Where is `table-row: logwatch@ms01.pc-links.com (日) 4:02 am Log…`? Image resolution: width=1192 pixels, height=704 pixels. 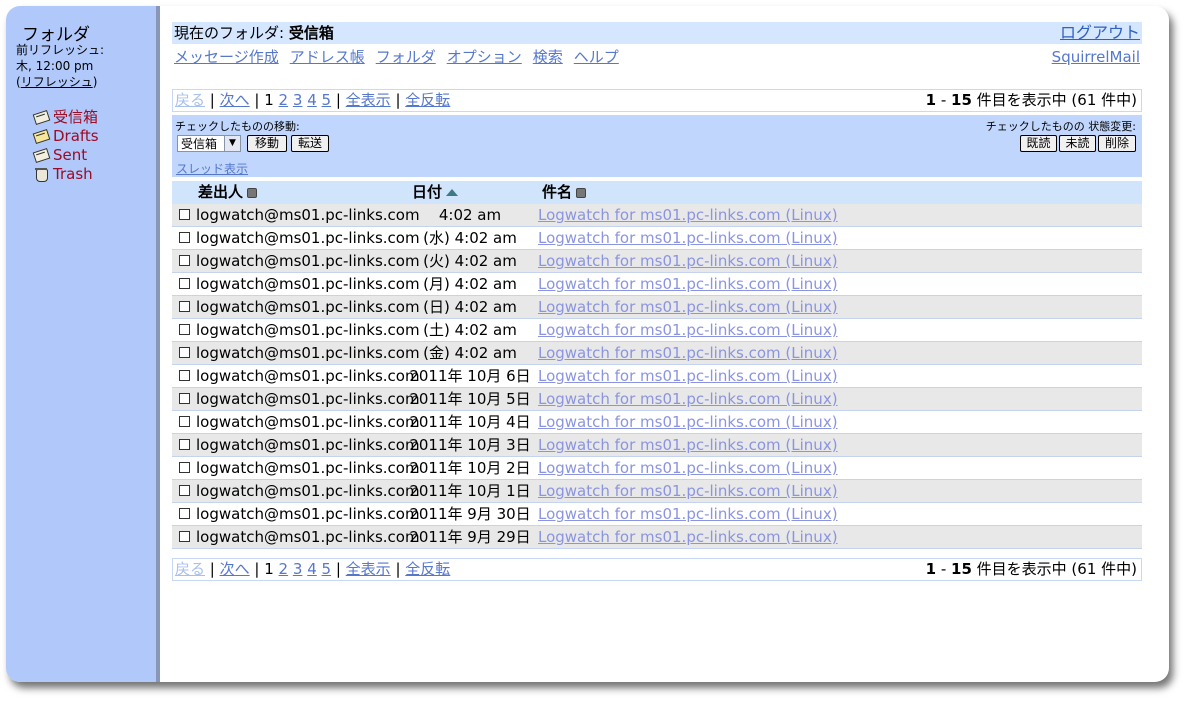 table-row: logwatch@ms01.pc-links.com (日) 4:02 am Log… is located at coordinates (657, 307).